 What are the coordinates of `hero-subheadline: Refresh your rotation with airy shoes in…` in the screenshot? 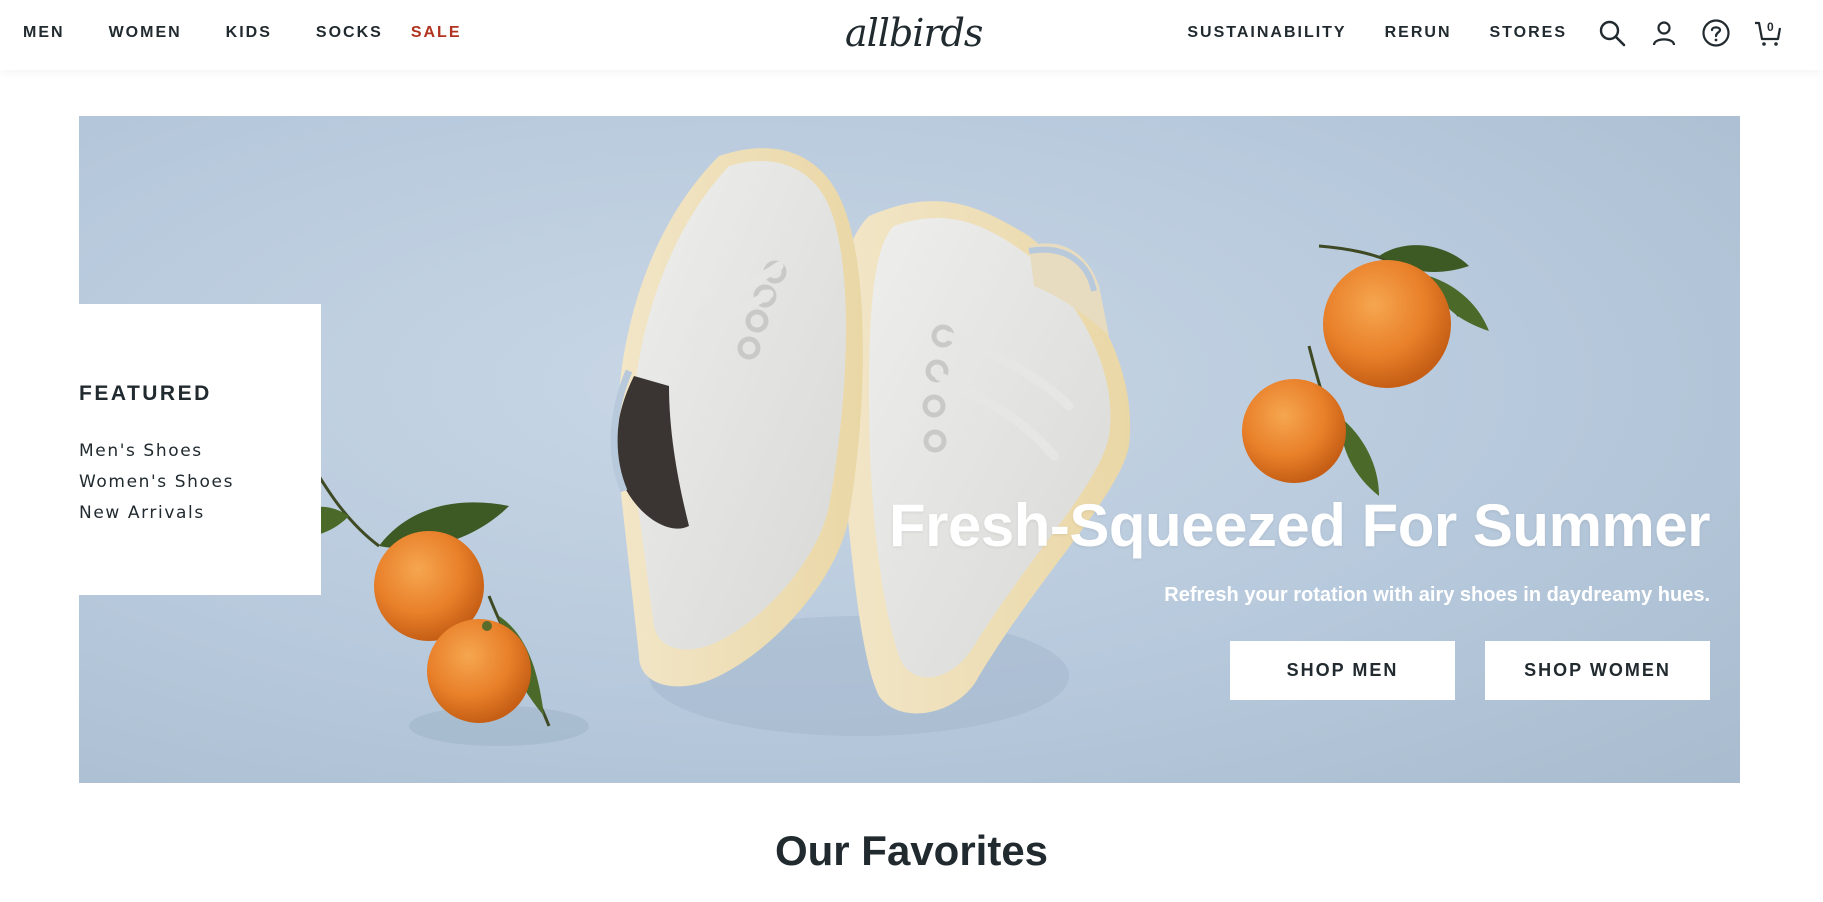 It's located at (1437, 595).